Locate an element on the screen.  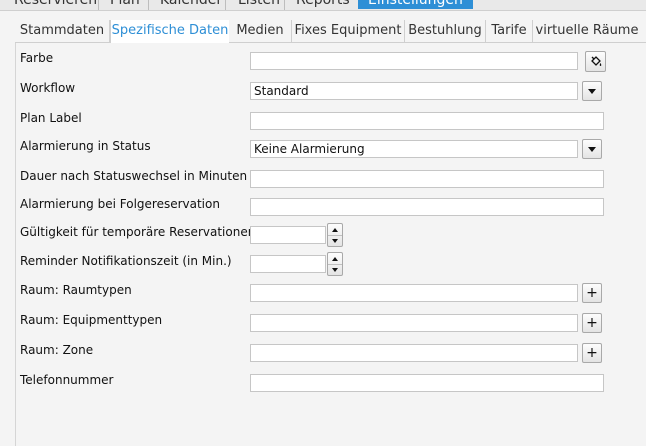
tab-spezifische-daten: Spezifische Daten is located at coordinates (170, 31).